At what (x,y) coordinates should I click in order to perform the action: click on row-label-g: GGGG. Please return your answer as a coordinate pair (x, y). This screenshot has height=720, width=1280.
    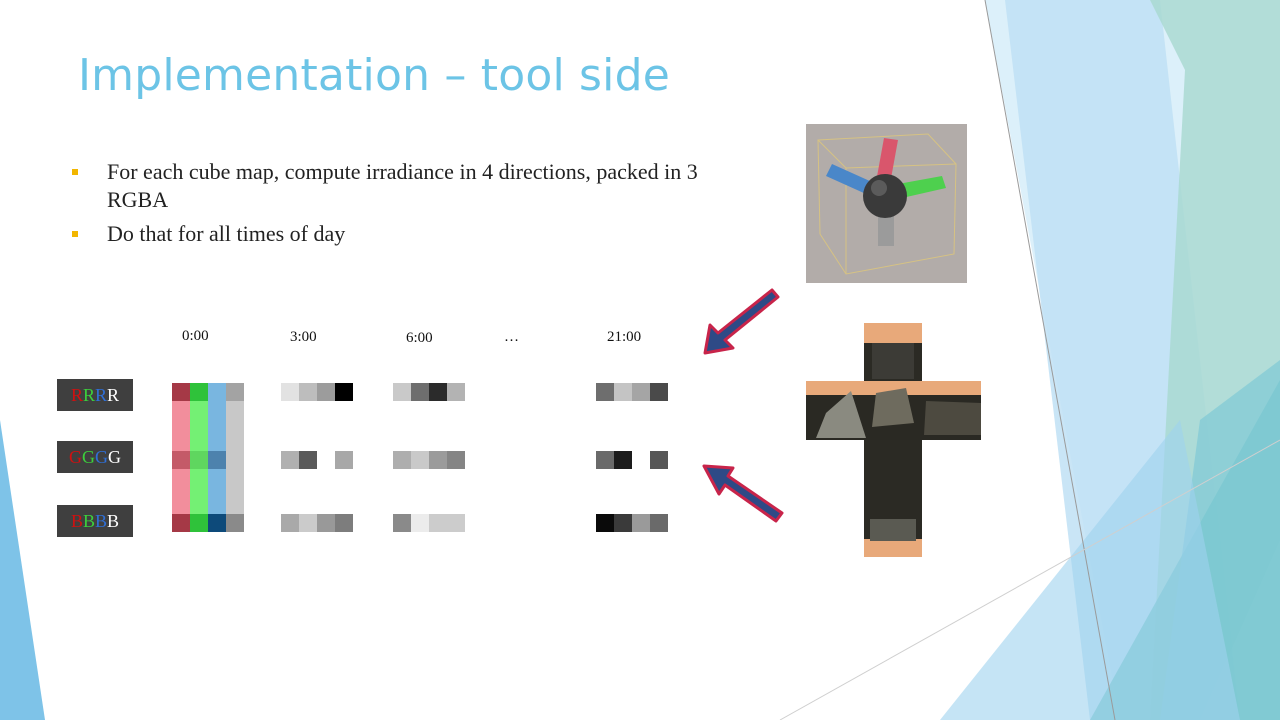
    Looking at the image, I should click on (95, 457).